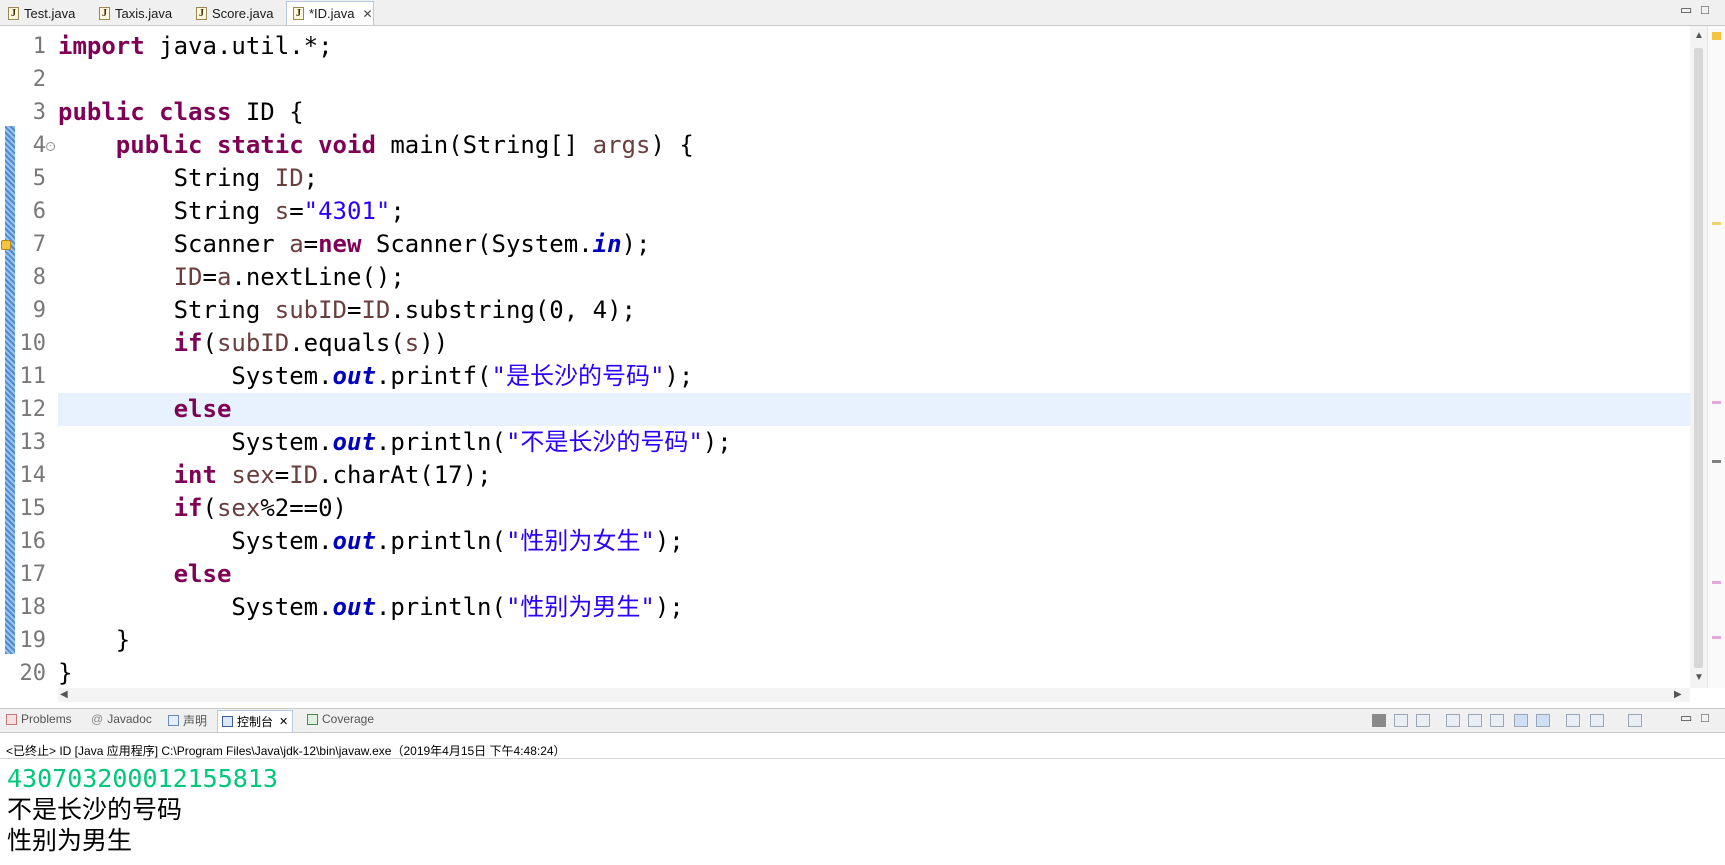 The height and width of the screenshot is (865, 1725). Describe the element at coordinates (845, 541) in the screenshot. I see `code-line: 16 System.out.println("性别为女生");` at that location.